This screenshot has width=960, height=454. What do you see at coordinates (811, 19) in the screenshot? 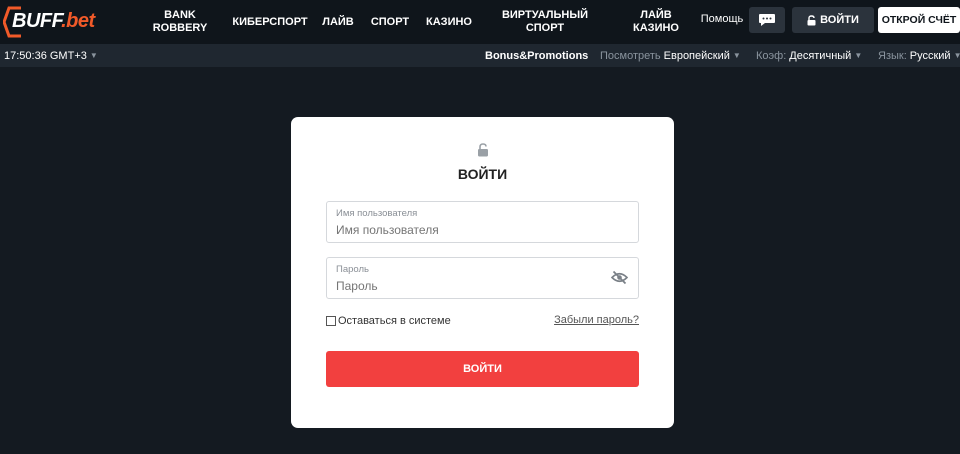
I see `lock-icon` at bounding box center [811, 19].